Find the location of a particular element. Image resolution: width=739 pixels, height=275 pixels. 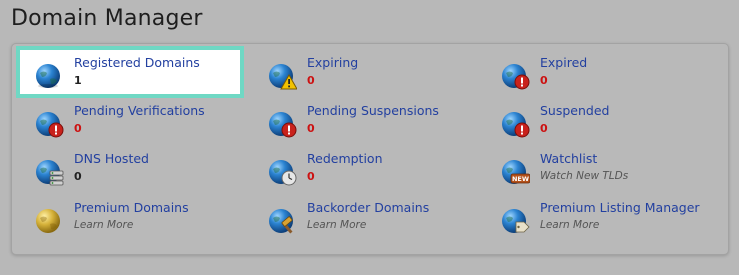

expired-link: Expired 0 is located at coordinates (596, 72).